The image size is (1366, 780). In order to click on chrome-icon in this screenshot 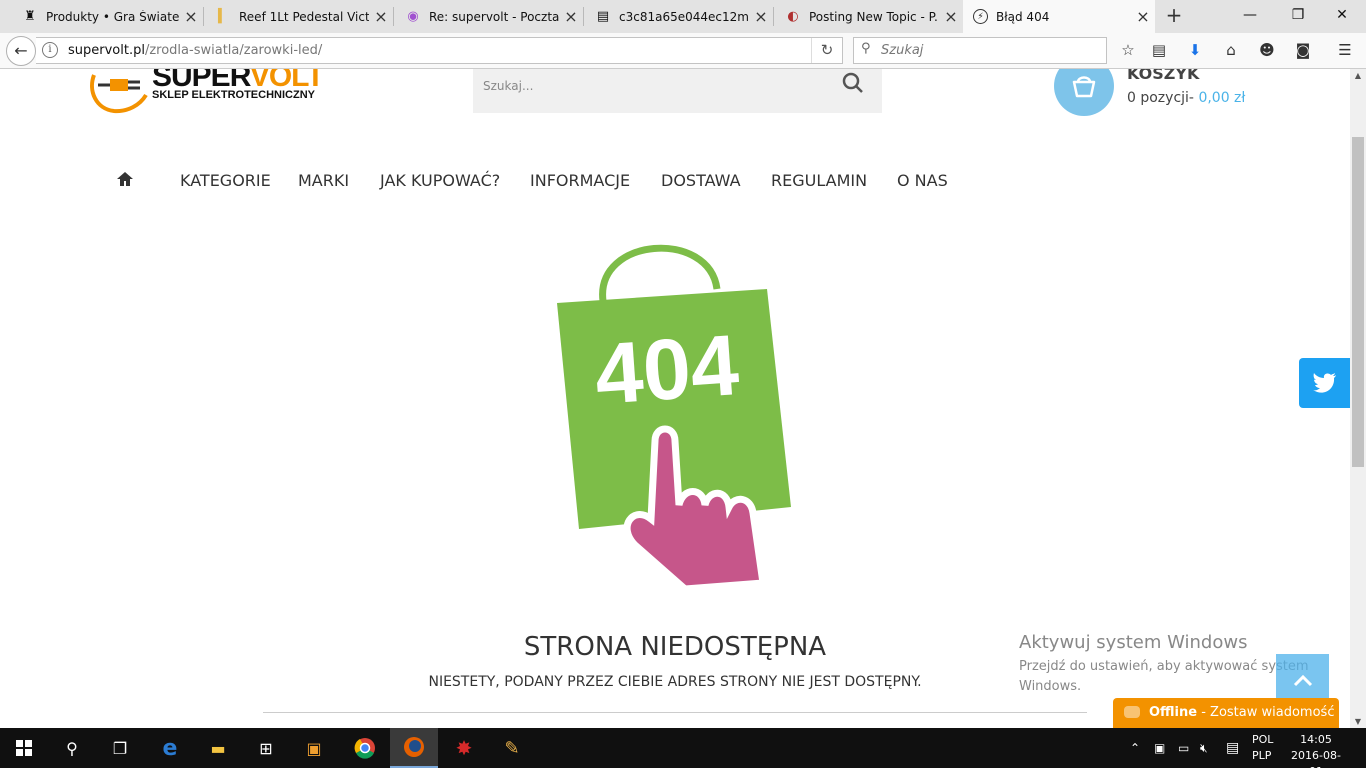, I will do `click(365, 748)`.